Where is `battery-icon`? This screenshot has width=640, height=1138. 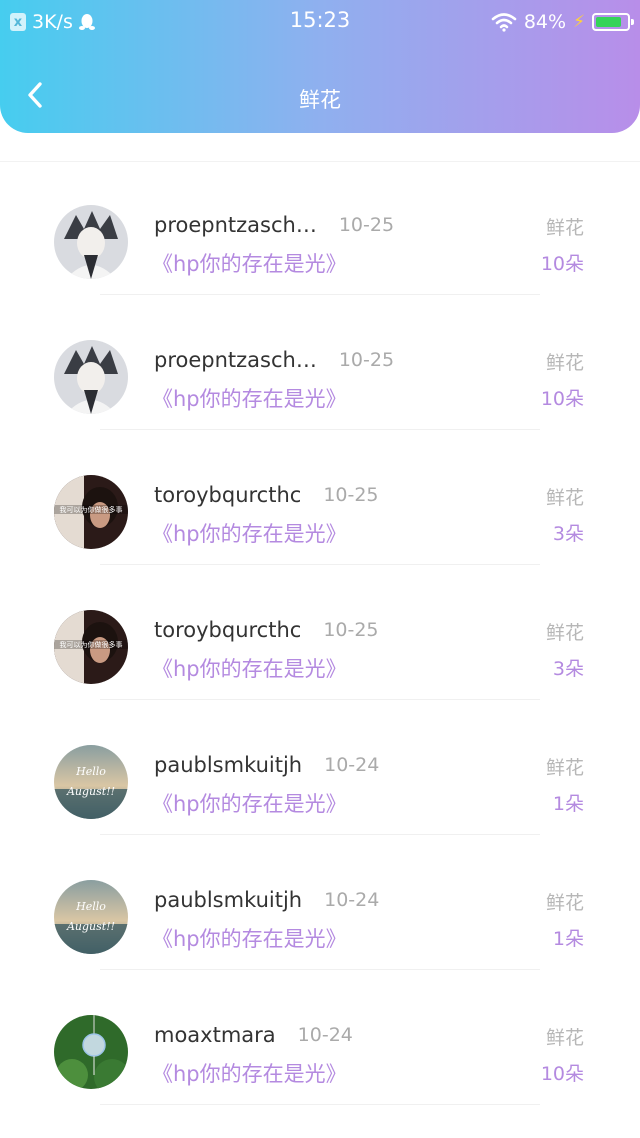
battery-icon is located at coordinates (613, 22).